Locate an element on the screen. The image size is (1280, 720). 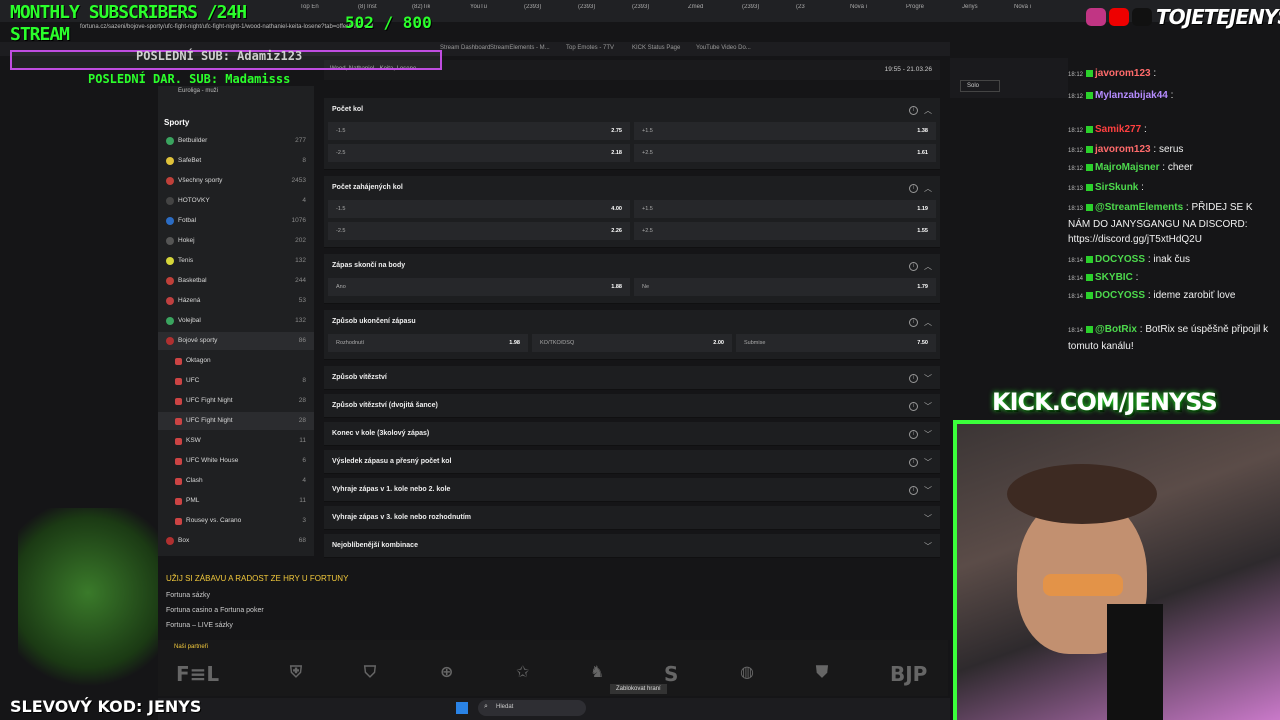
sidebar-sport-item: HOTOVKY 4 is located at coordinates (236, 201).